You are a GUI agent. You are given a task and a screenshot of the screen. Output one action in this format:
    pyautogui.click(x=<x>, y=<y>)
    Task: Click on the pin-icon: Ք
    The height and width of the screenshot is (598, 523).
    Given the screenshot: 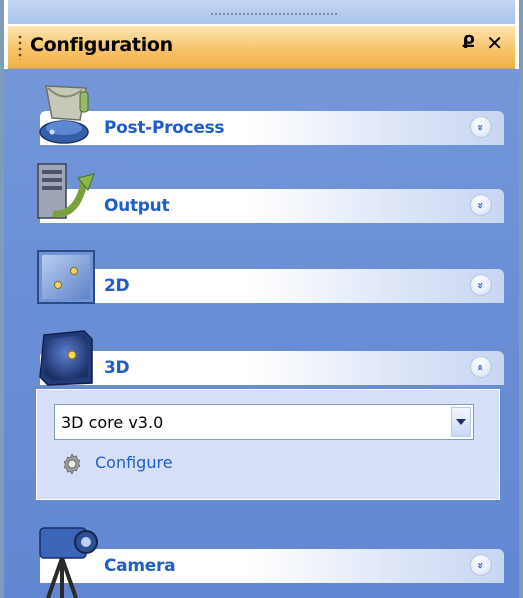 What is the action you would take?
    pyautogui.click(x=468, y=42)
    